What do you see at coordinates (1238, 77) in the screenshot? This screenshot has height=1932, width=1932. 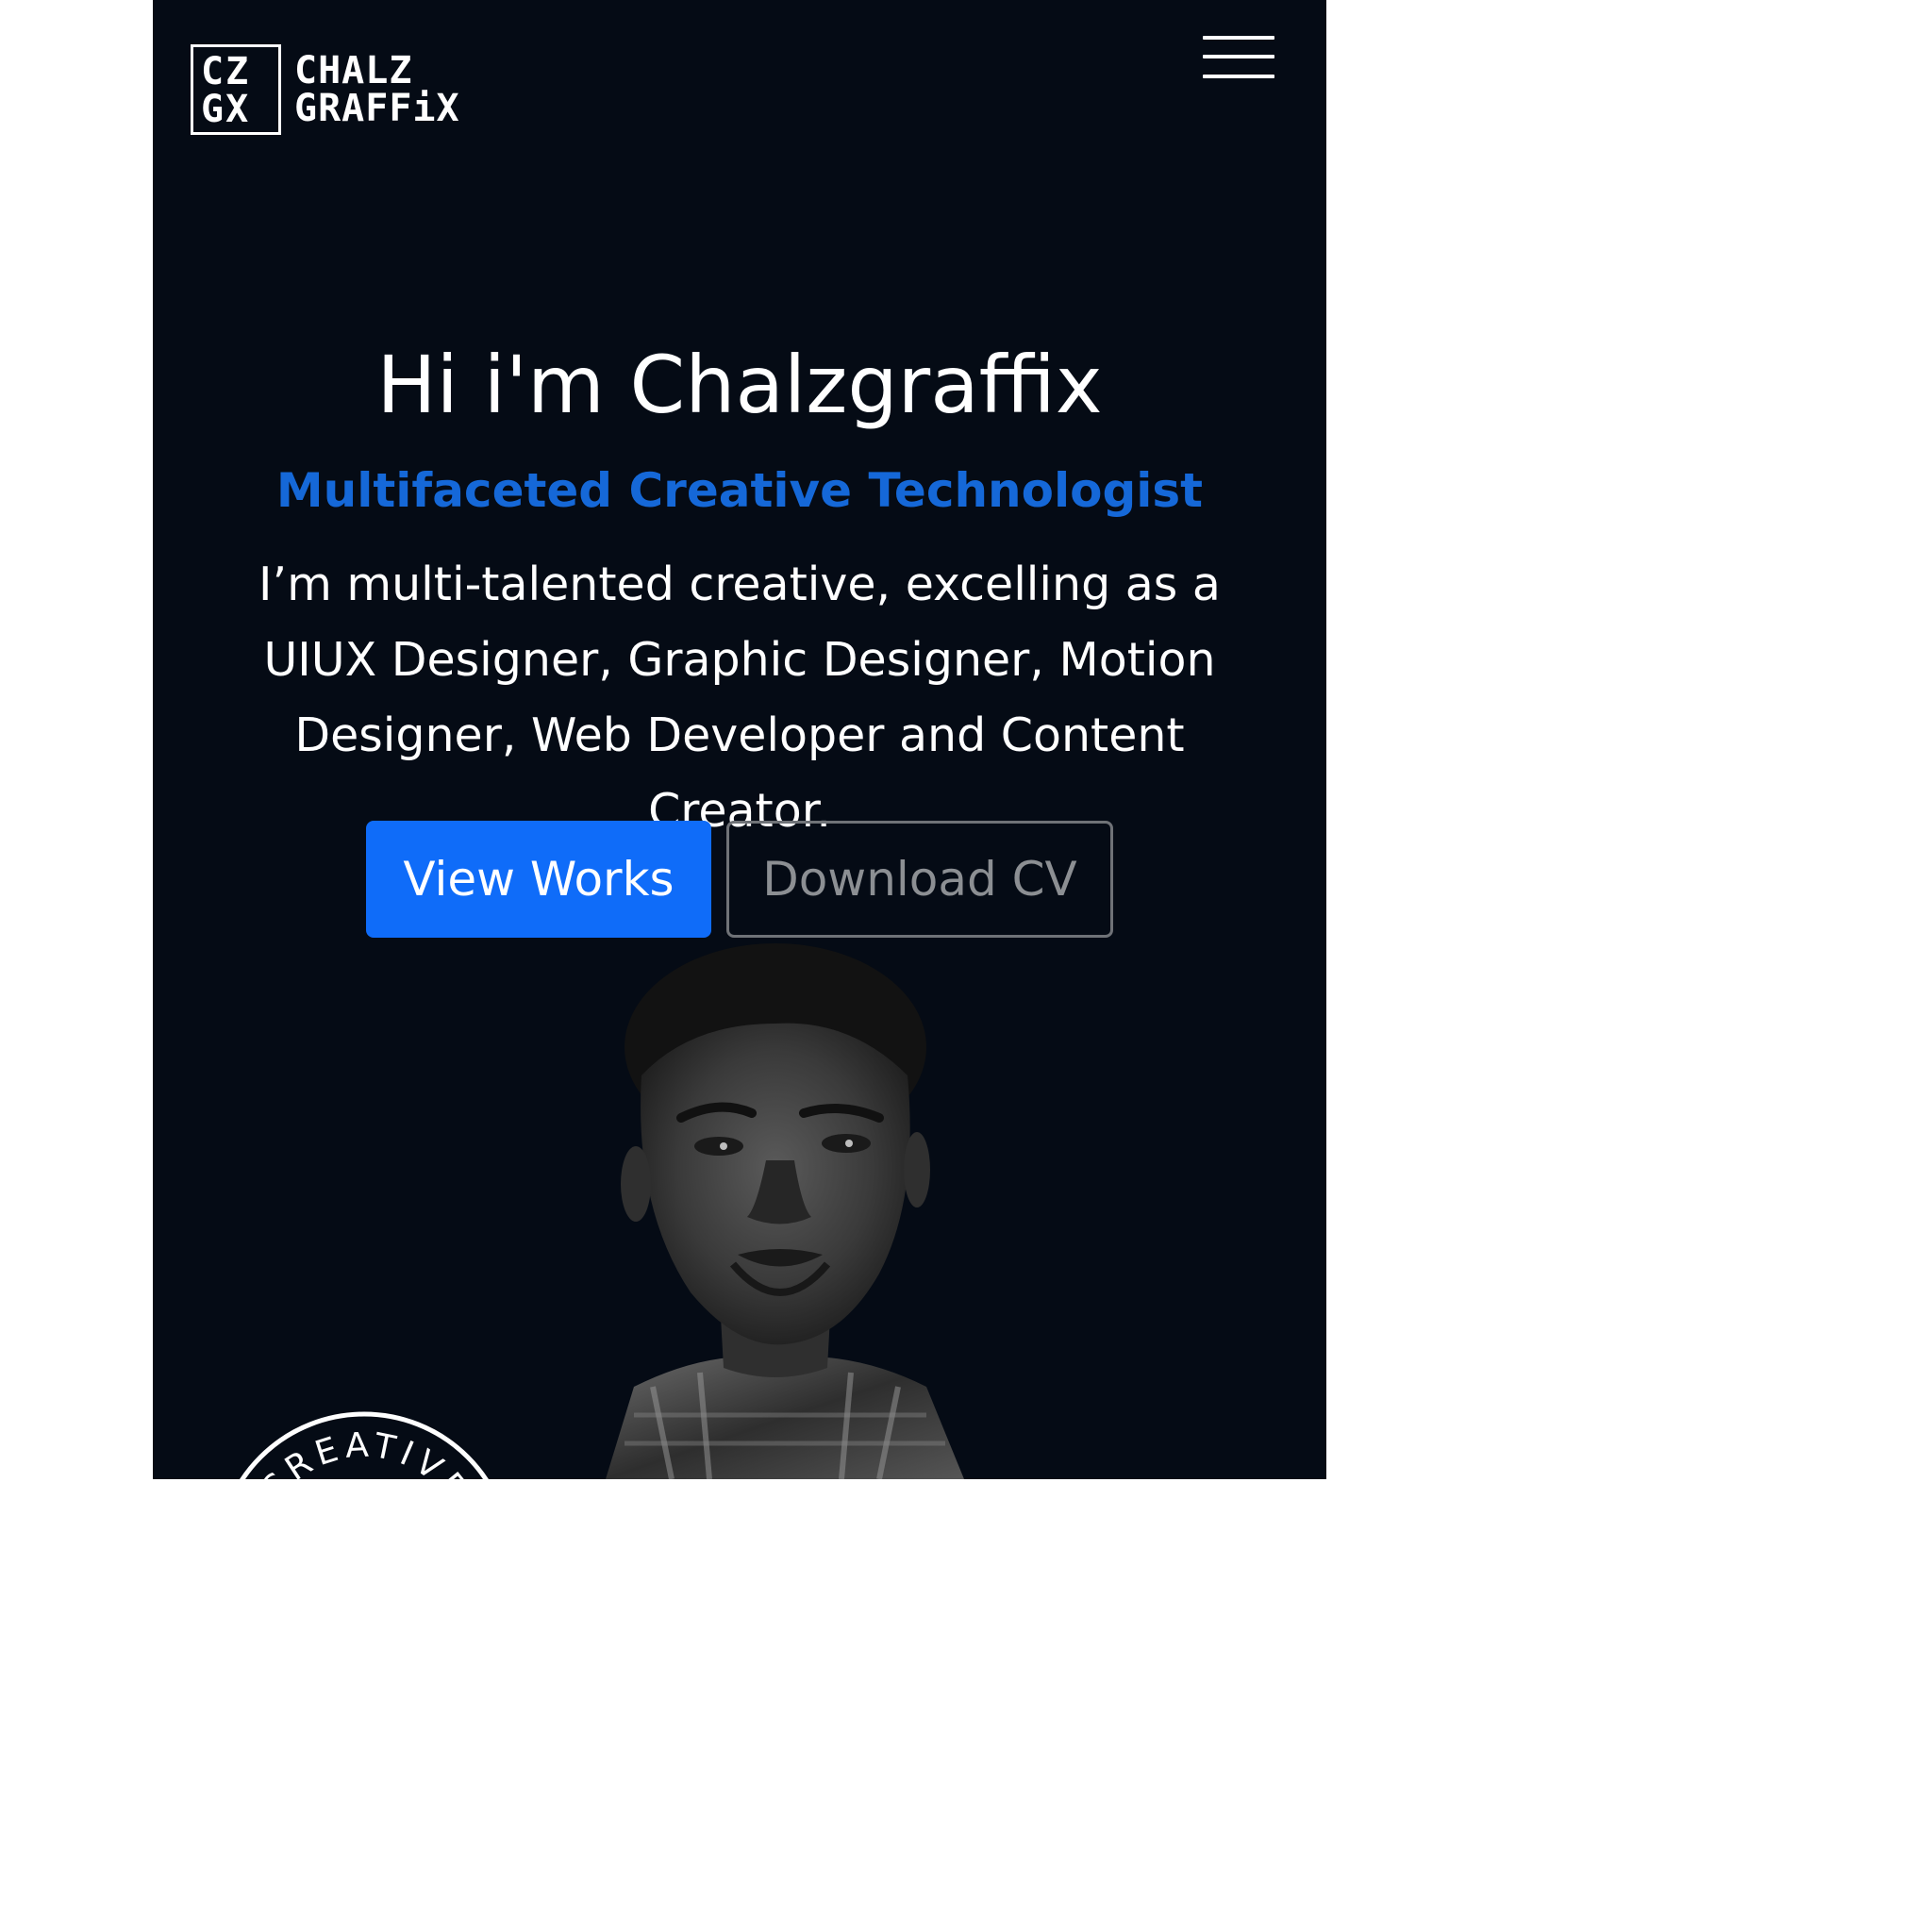 I see `menu-bar-bottom` at bounding box center [1238, 77].